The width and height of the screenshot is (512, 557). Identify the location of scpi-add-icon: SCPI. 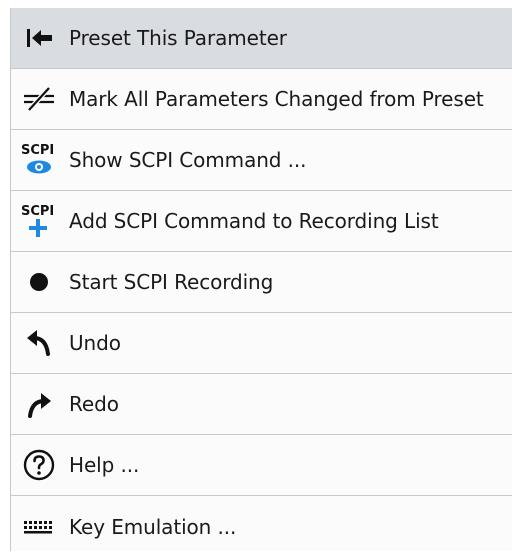
(39, 221).